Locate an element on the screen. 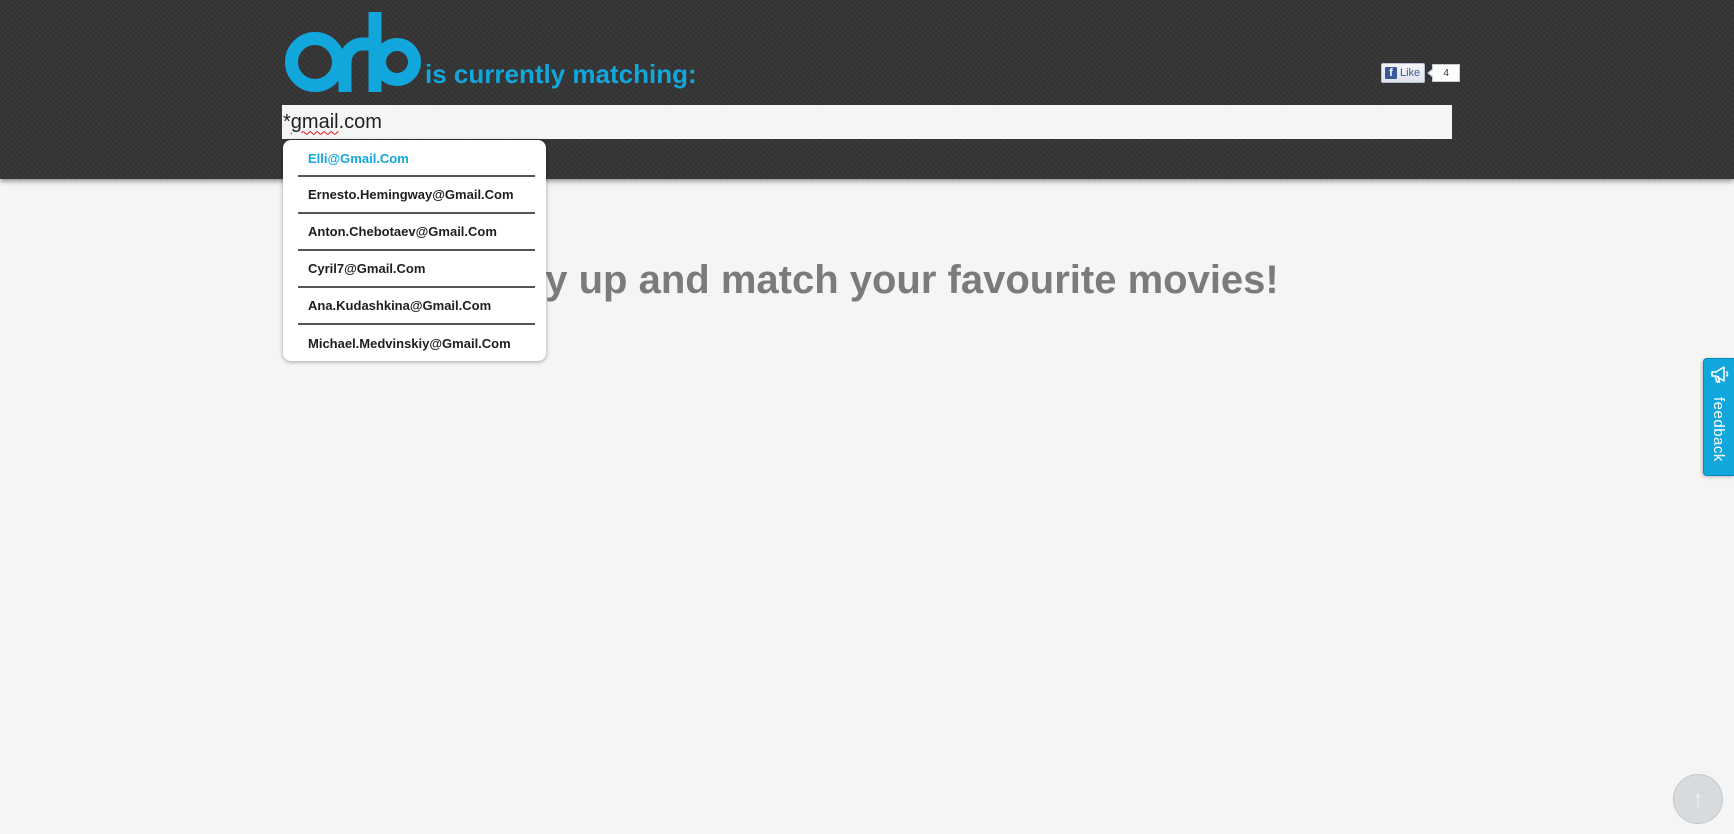 Image resolution: width=1734 pixels, height=834 pixels. feedback-tab: feedback is located at coordinates (1718, 417).